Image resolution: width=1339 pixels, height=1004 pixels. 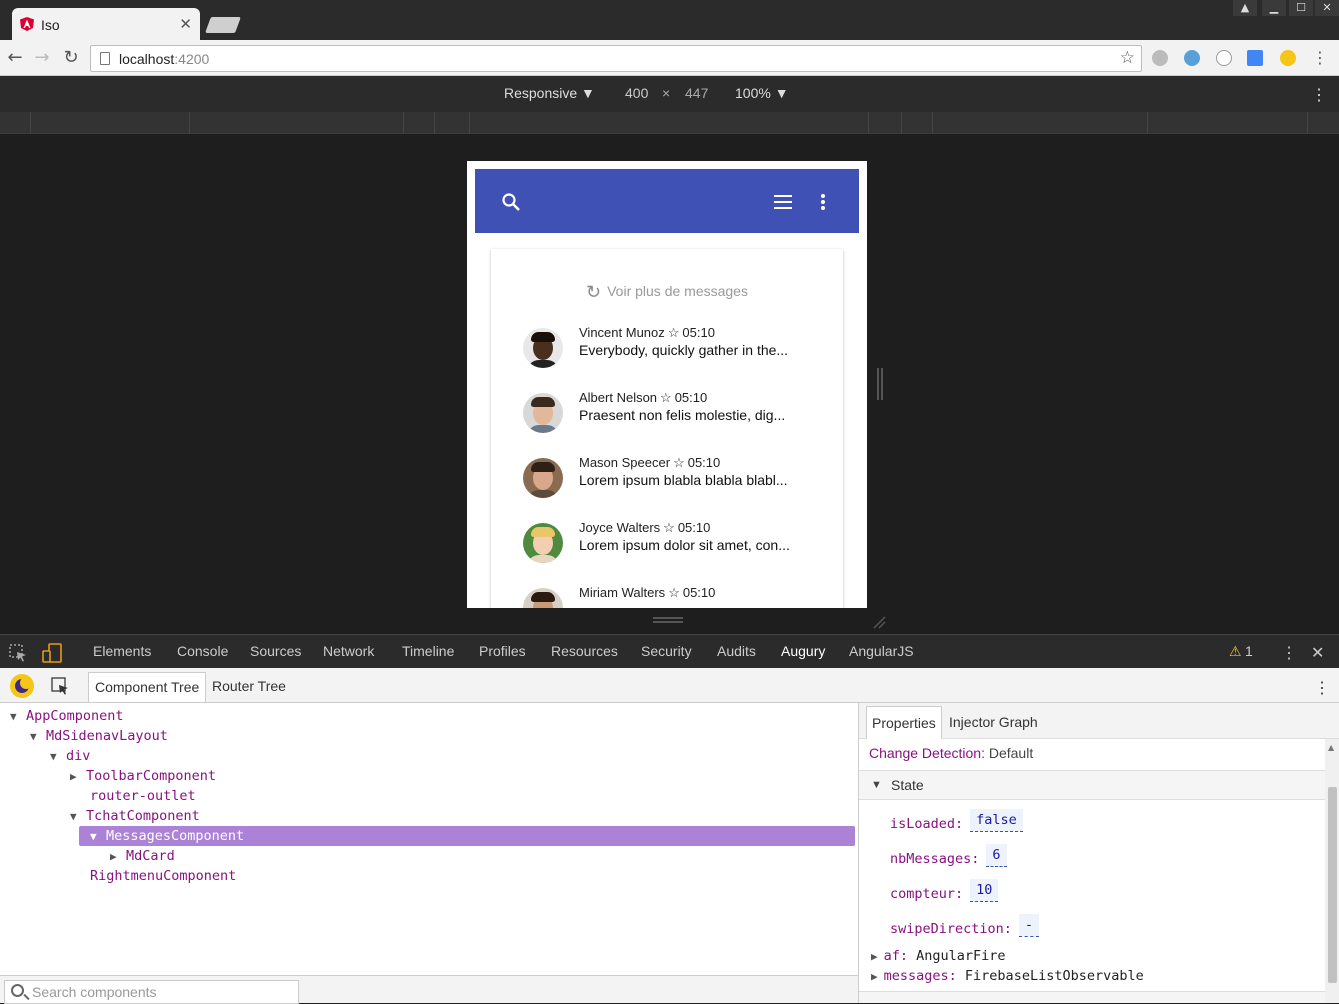 I want to click on object-property: ▶ af: AngularFire, so click(x=938, y=956).